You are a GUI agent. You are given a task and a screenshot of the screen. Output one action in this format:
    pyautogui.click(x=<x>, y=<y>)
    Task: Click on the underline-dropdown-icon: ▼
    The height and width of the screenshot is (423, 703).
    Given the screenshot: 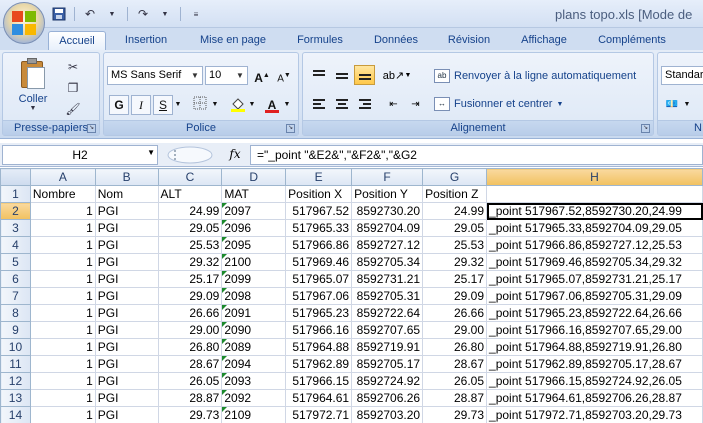 What is the action you would take?
    pyautogui.click(x=178, y=105)
    